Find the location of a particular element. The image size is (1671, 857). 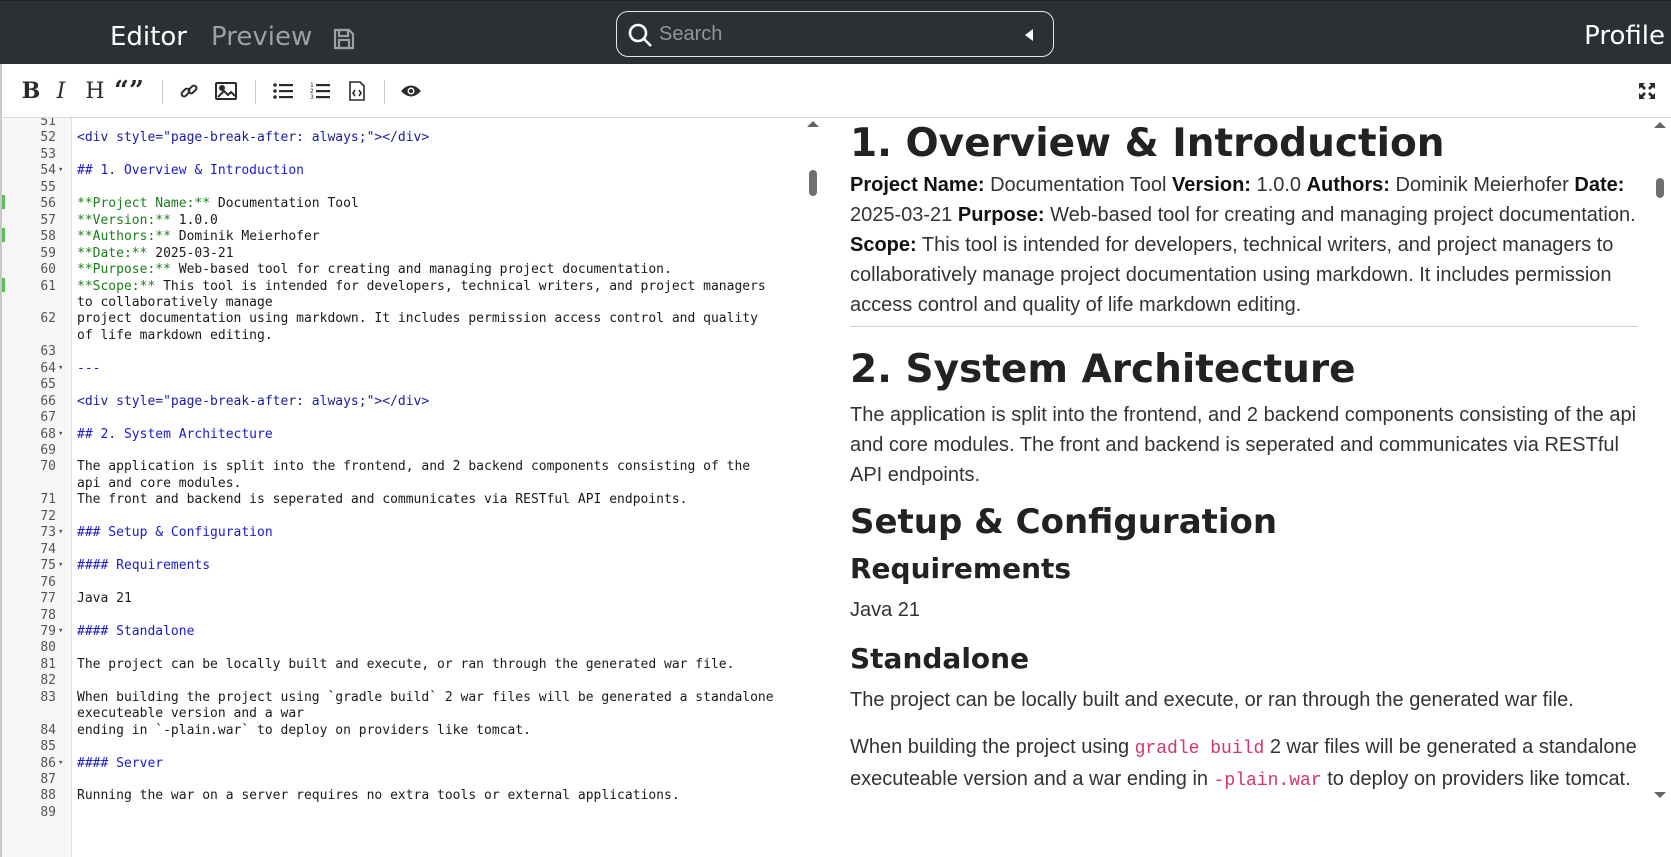

toggle-preview-button is located at coordinates (411, 91).